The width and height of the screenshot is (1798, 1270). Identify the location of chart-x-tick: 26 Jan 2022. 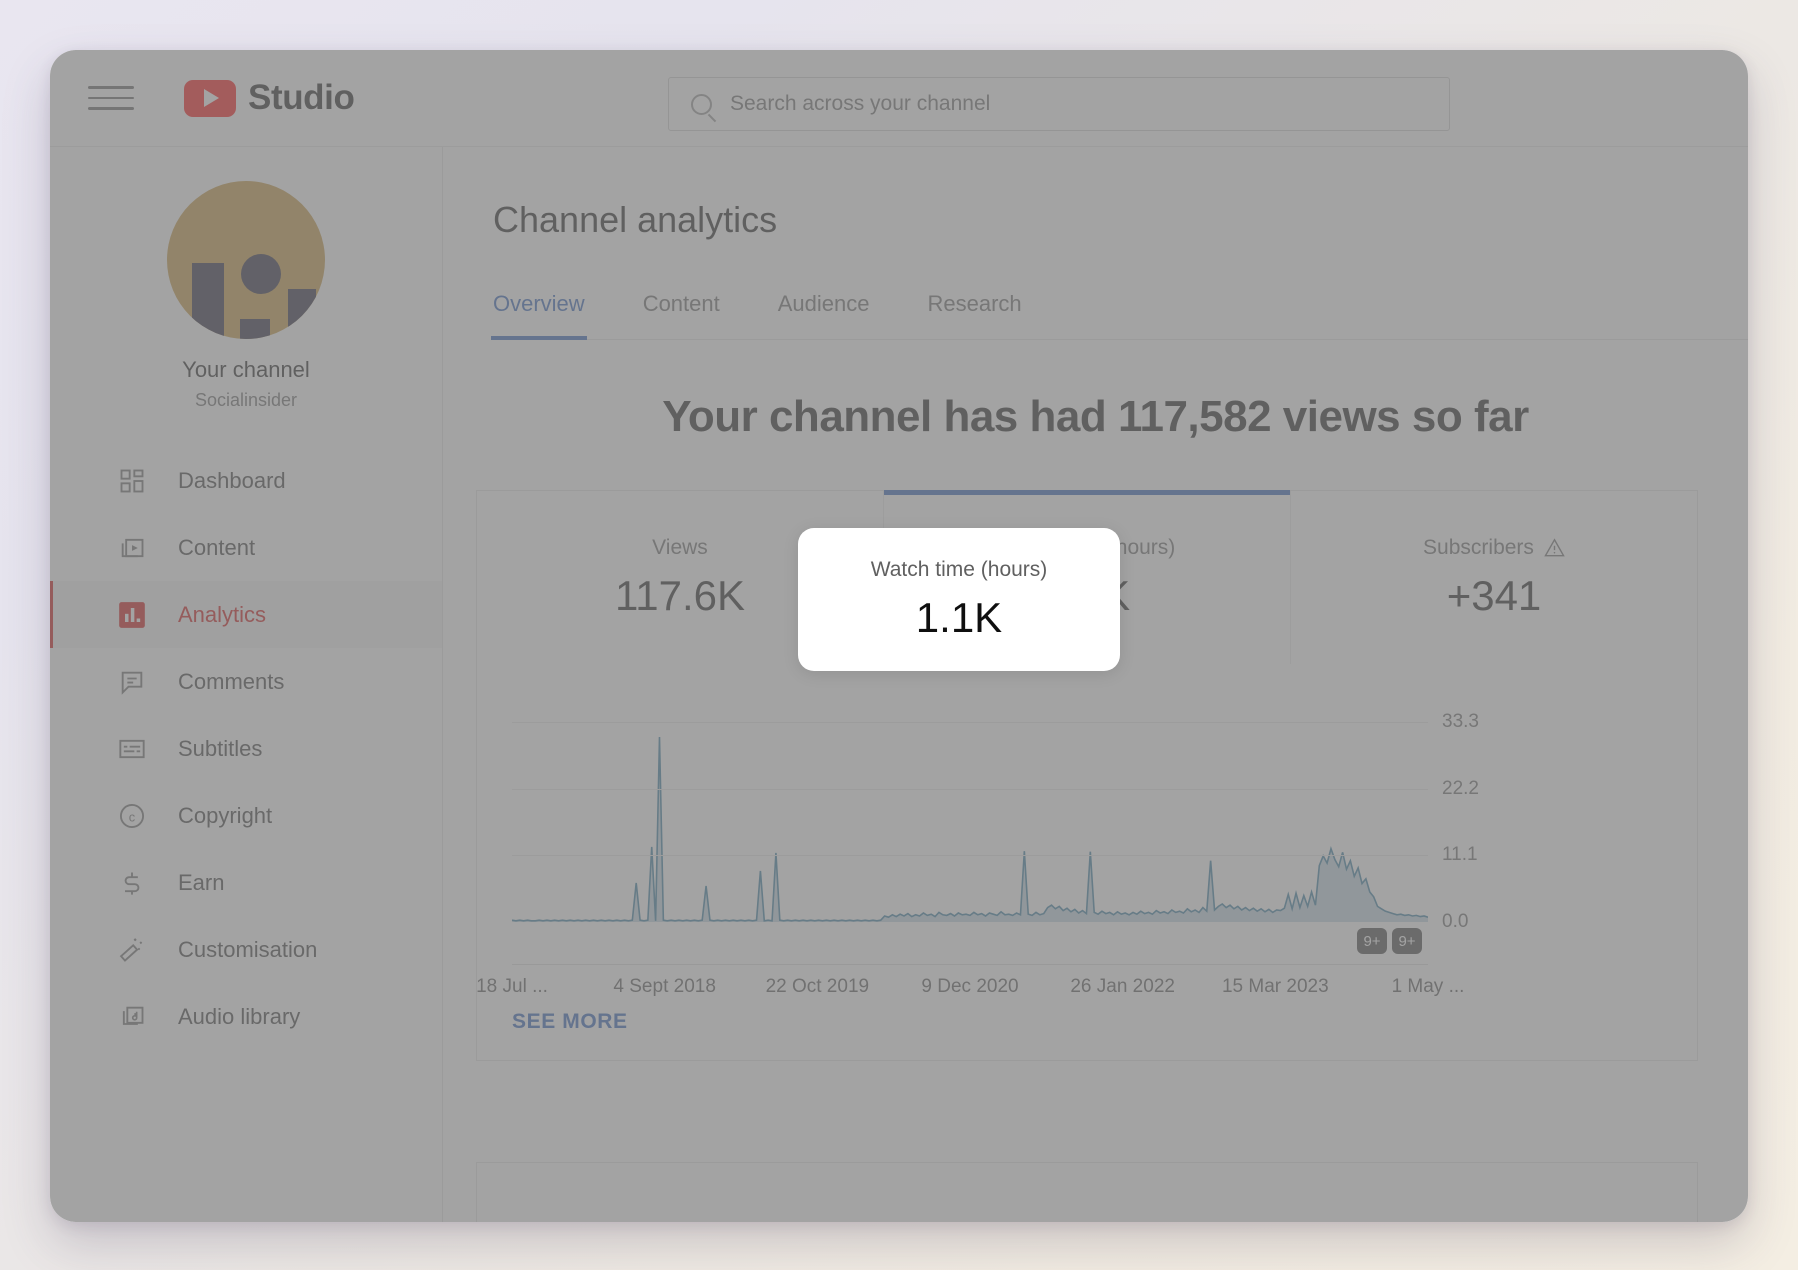
(1122, 986).